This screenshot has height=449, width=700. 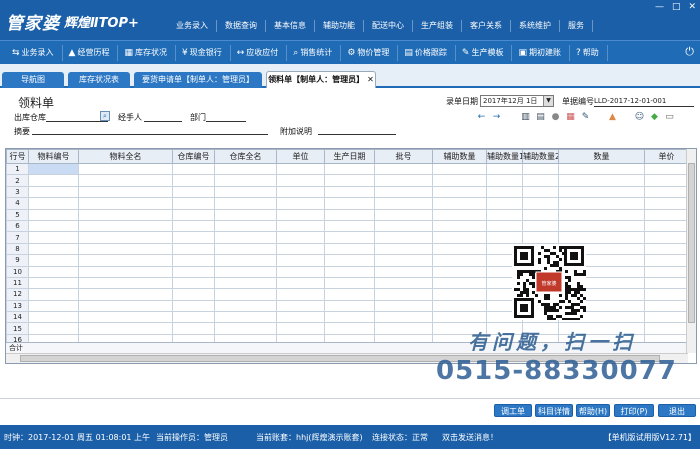 I want to click on col-header: 辅助数量1, so click(x=504, y=156).